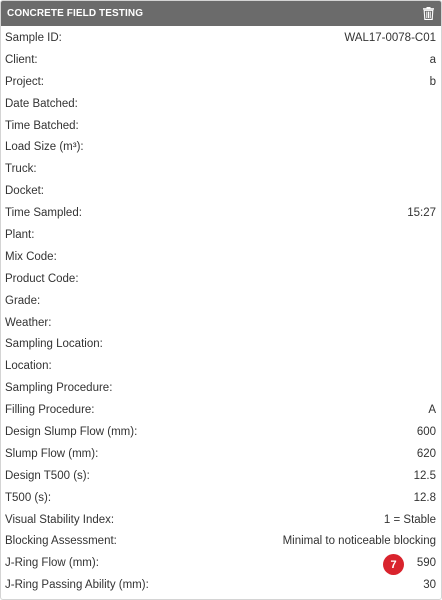  What do you see at coordinates (54, 344) in the screenshot?
I see `field-label: Sampling Location:` at bounding box center [54, 344].